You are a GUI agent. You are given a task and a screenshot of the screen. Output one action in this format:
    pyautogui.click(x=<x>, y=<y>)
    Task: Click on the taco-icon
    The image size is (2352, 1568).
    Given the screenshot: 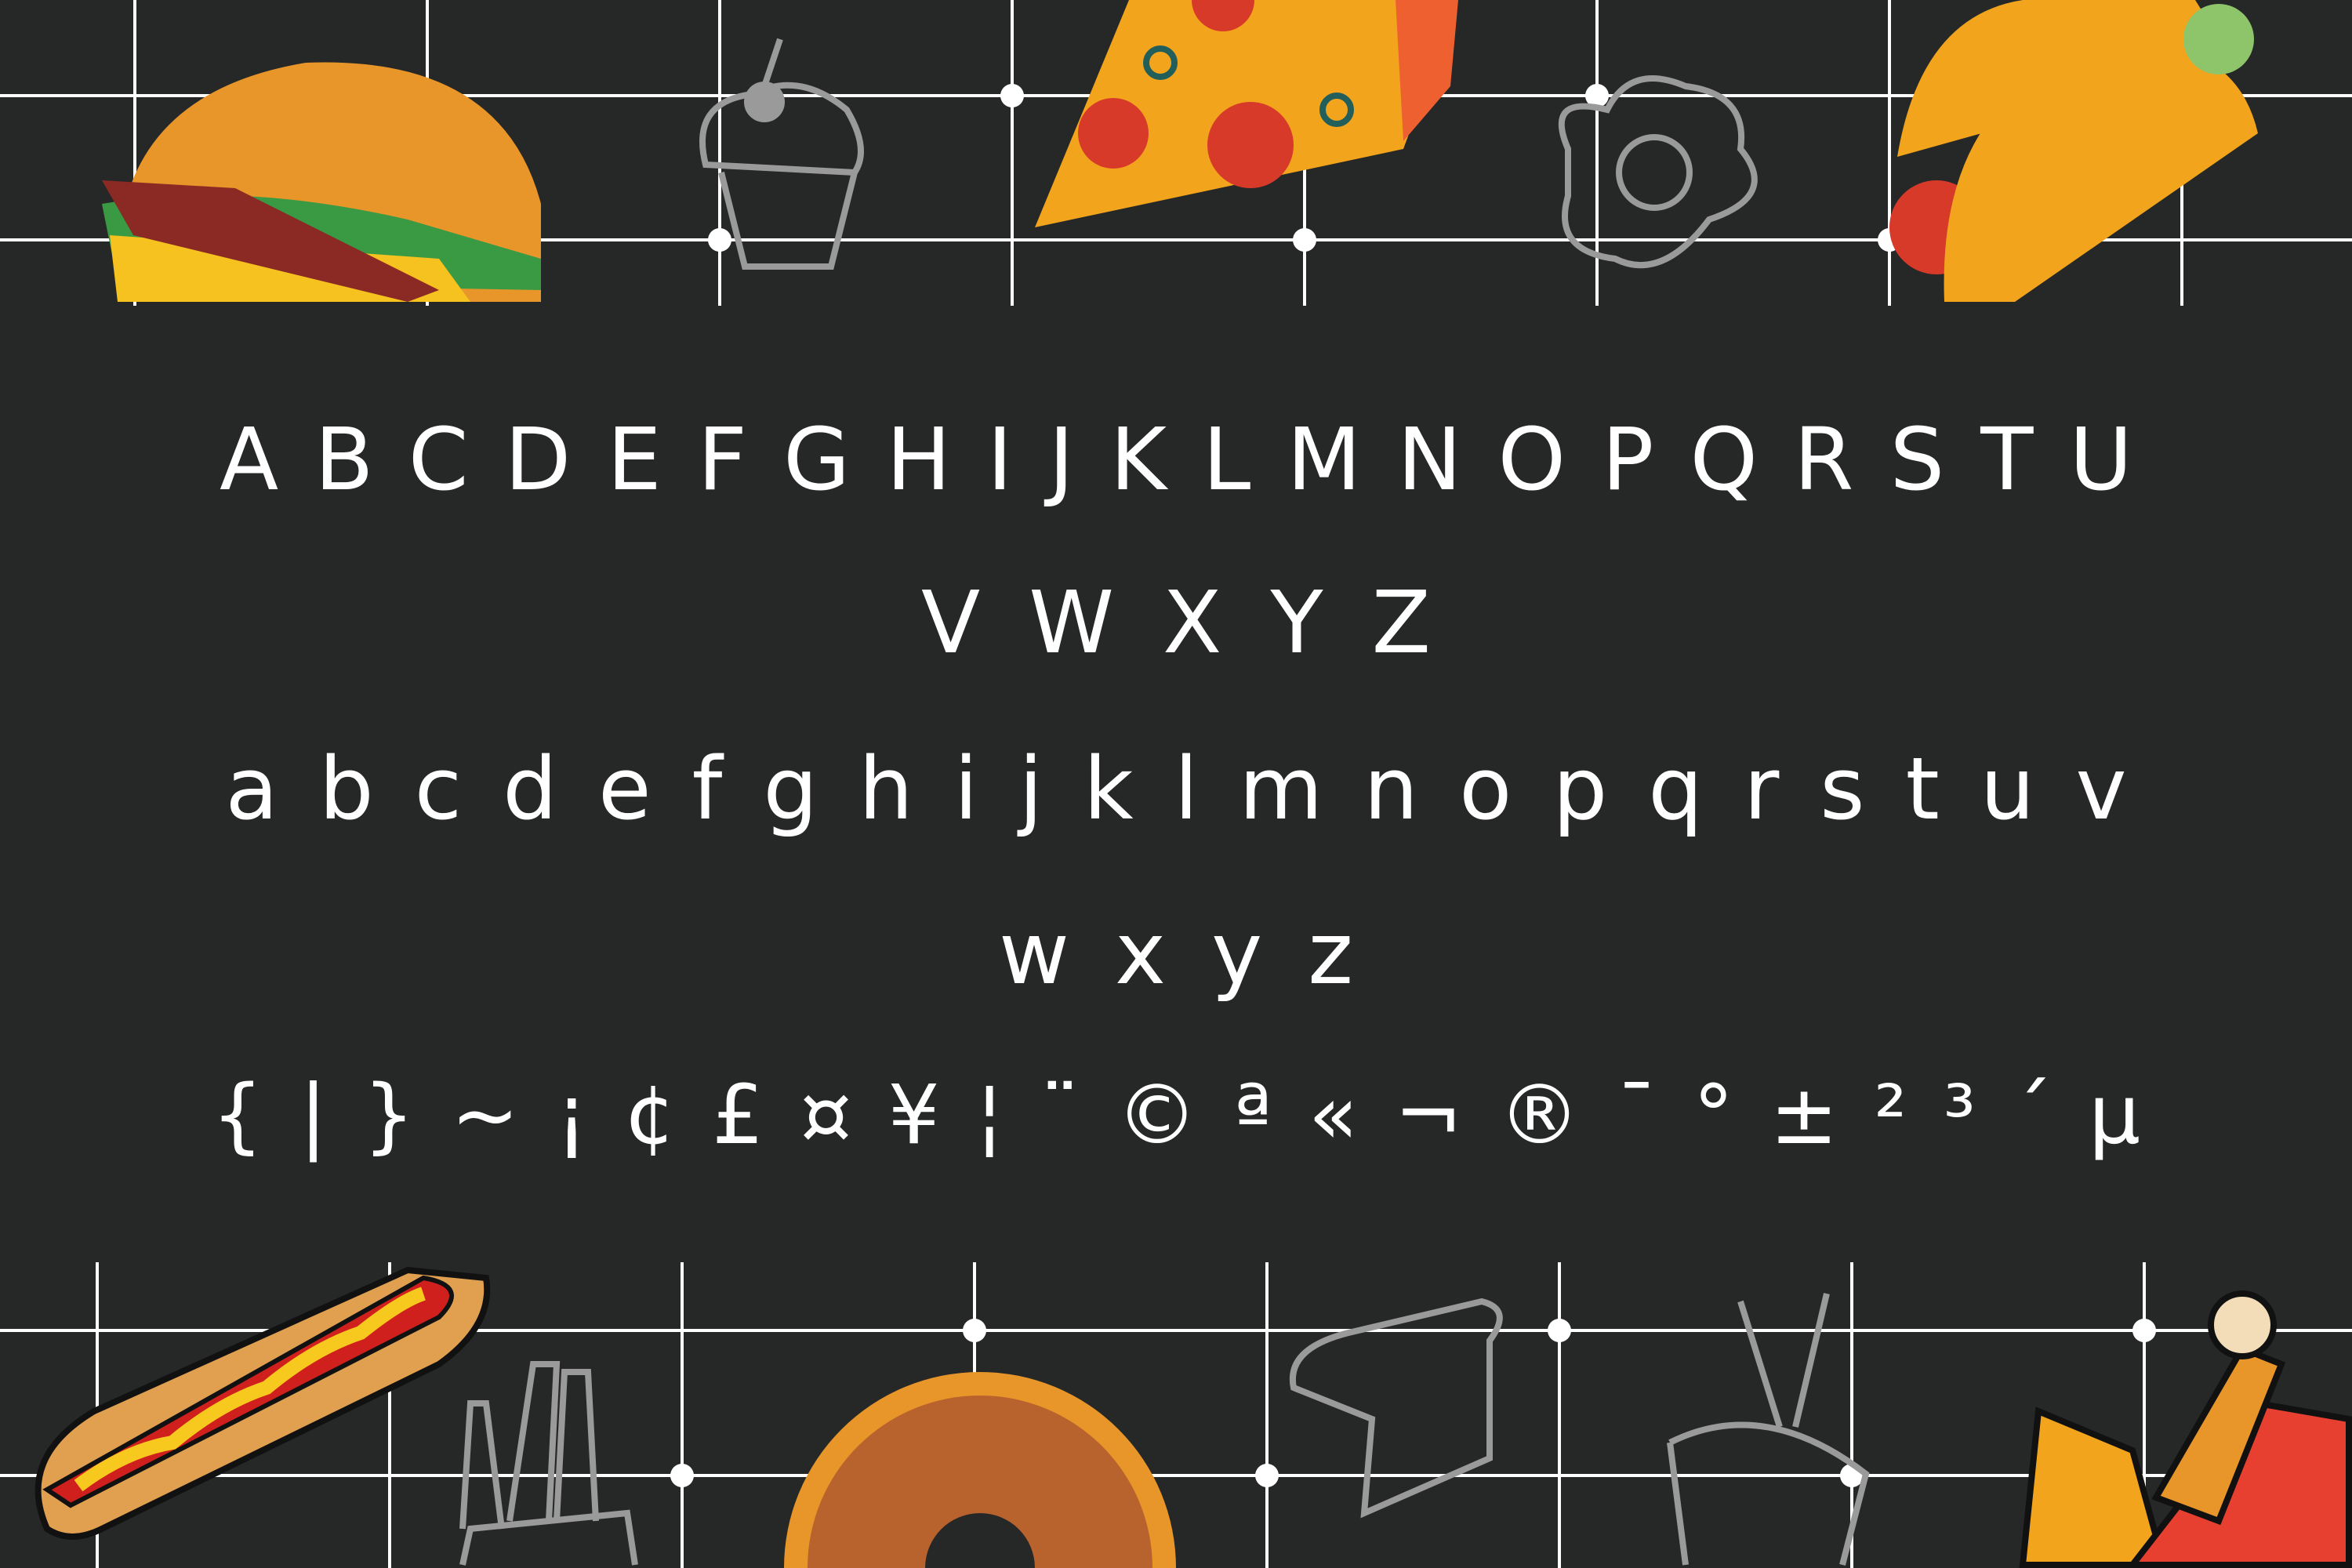 What is the action you would take?
    pyautogui.click(x=2073, y=151)
    